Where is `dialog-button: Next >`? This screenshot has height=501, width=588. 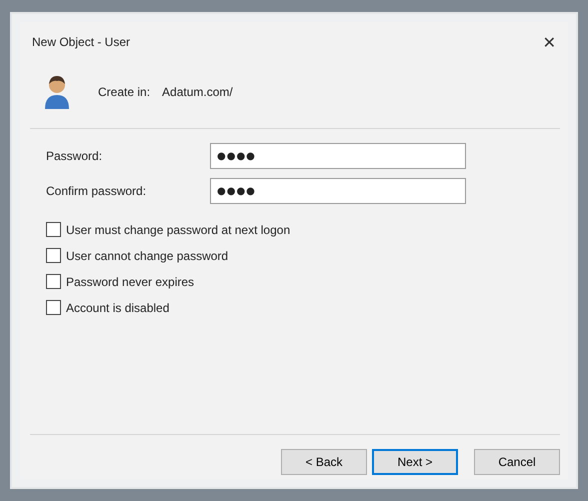
dialog-button: Next > is located at coordinates (415, 462).